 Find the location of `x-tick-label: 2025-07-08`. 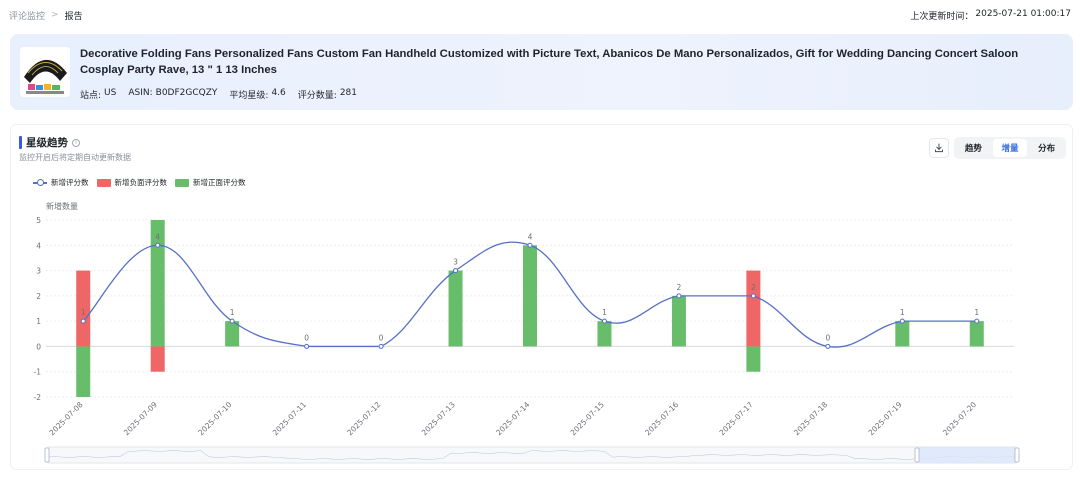

x-tick-label: 2025-07-08 is located at coordinates (65, 418).